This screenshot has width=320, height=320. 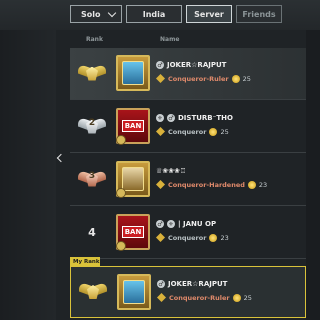 What do you see at coordinates (197, 224) in the screenshot?
I see `player-name: | JANU OP` at bounding box center [197, 224].